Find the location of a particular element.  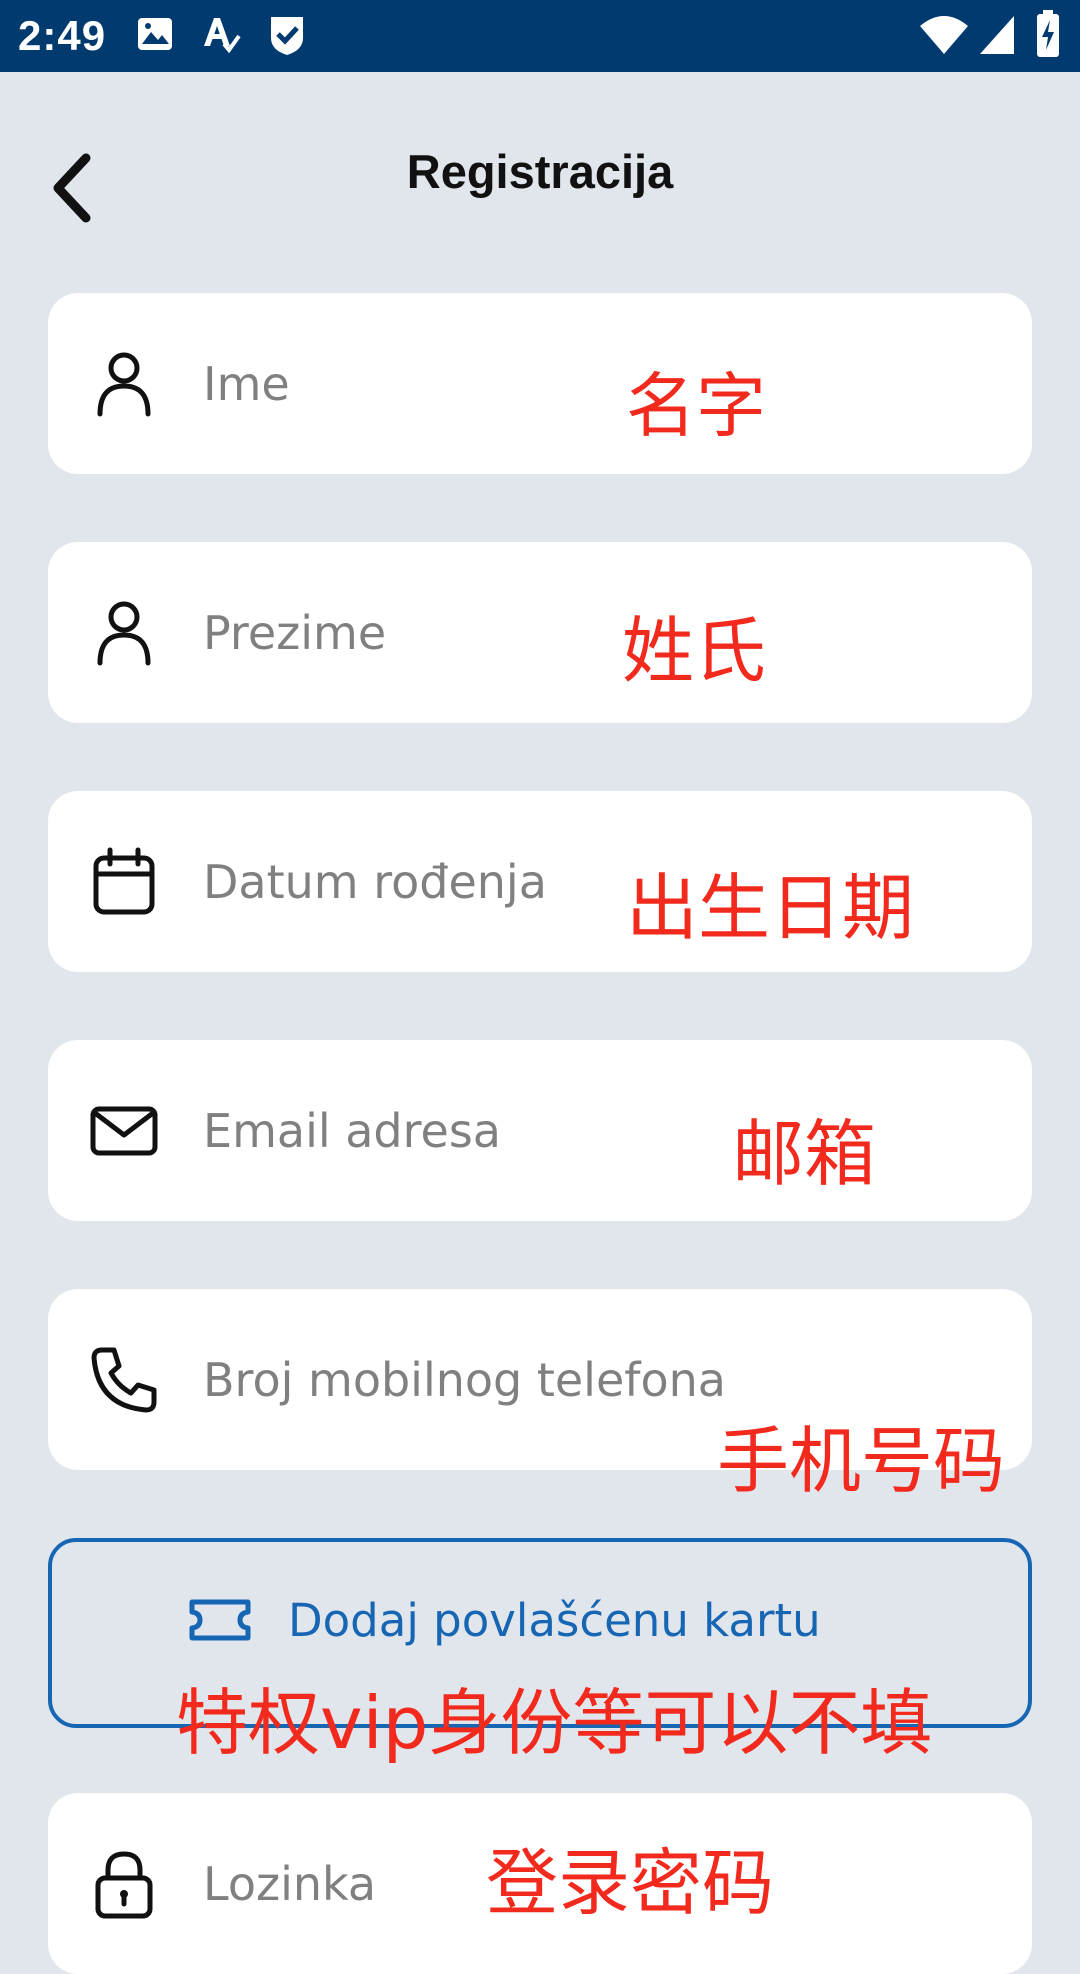

status-bar: 2:49 is located at coordinates (540, 36).